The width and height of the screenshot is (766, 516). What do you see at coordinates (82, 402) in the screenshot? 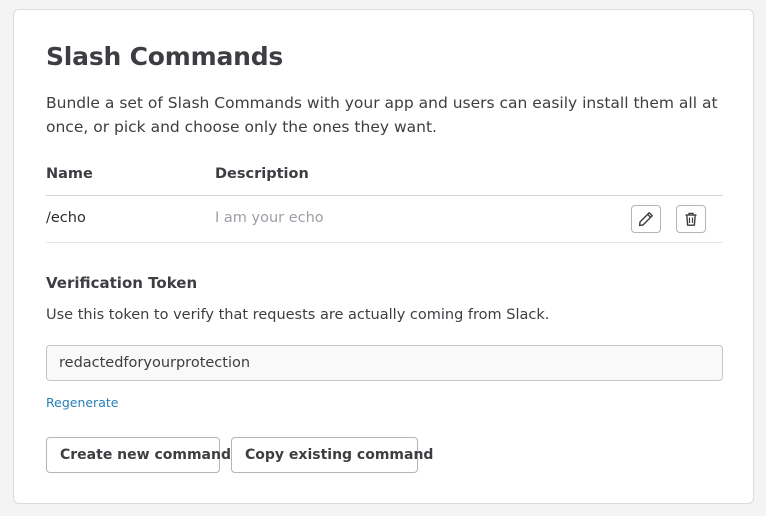
I see `regenerate-link: Regenerate` at bounding box center [82, 402].